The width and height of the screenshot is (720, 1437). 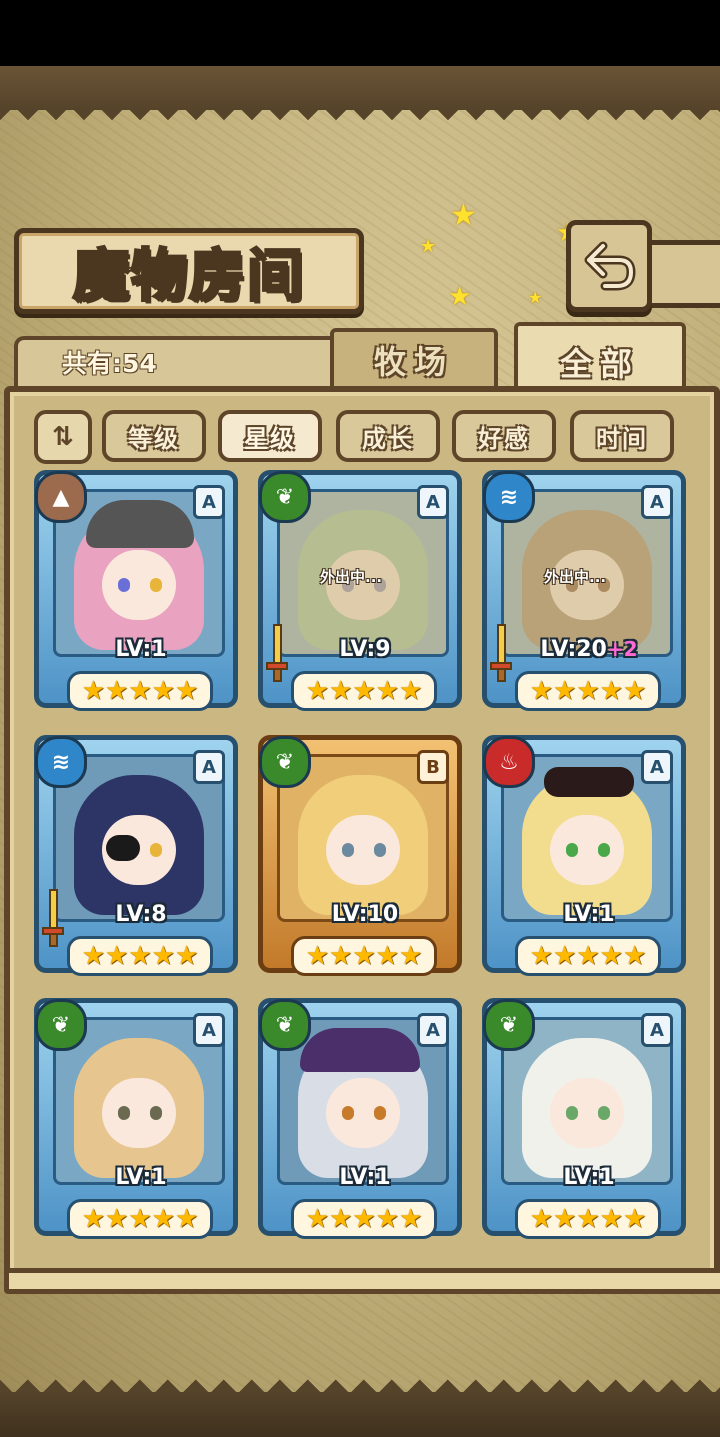 I want to click on sort-growth-label: 成长, so click(x=388, y=438).